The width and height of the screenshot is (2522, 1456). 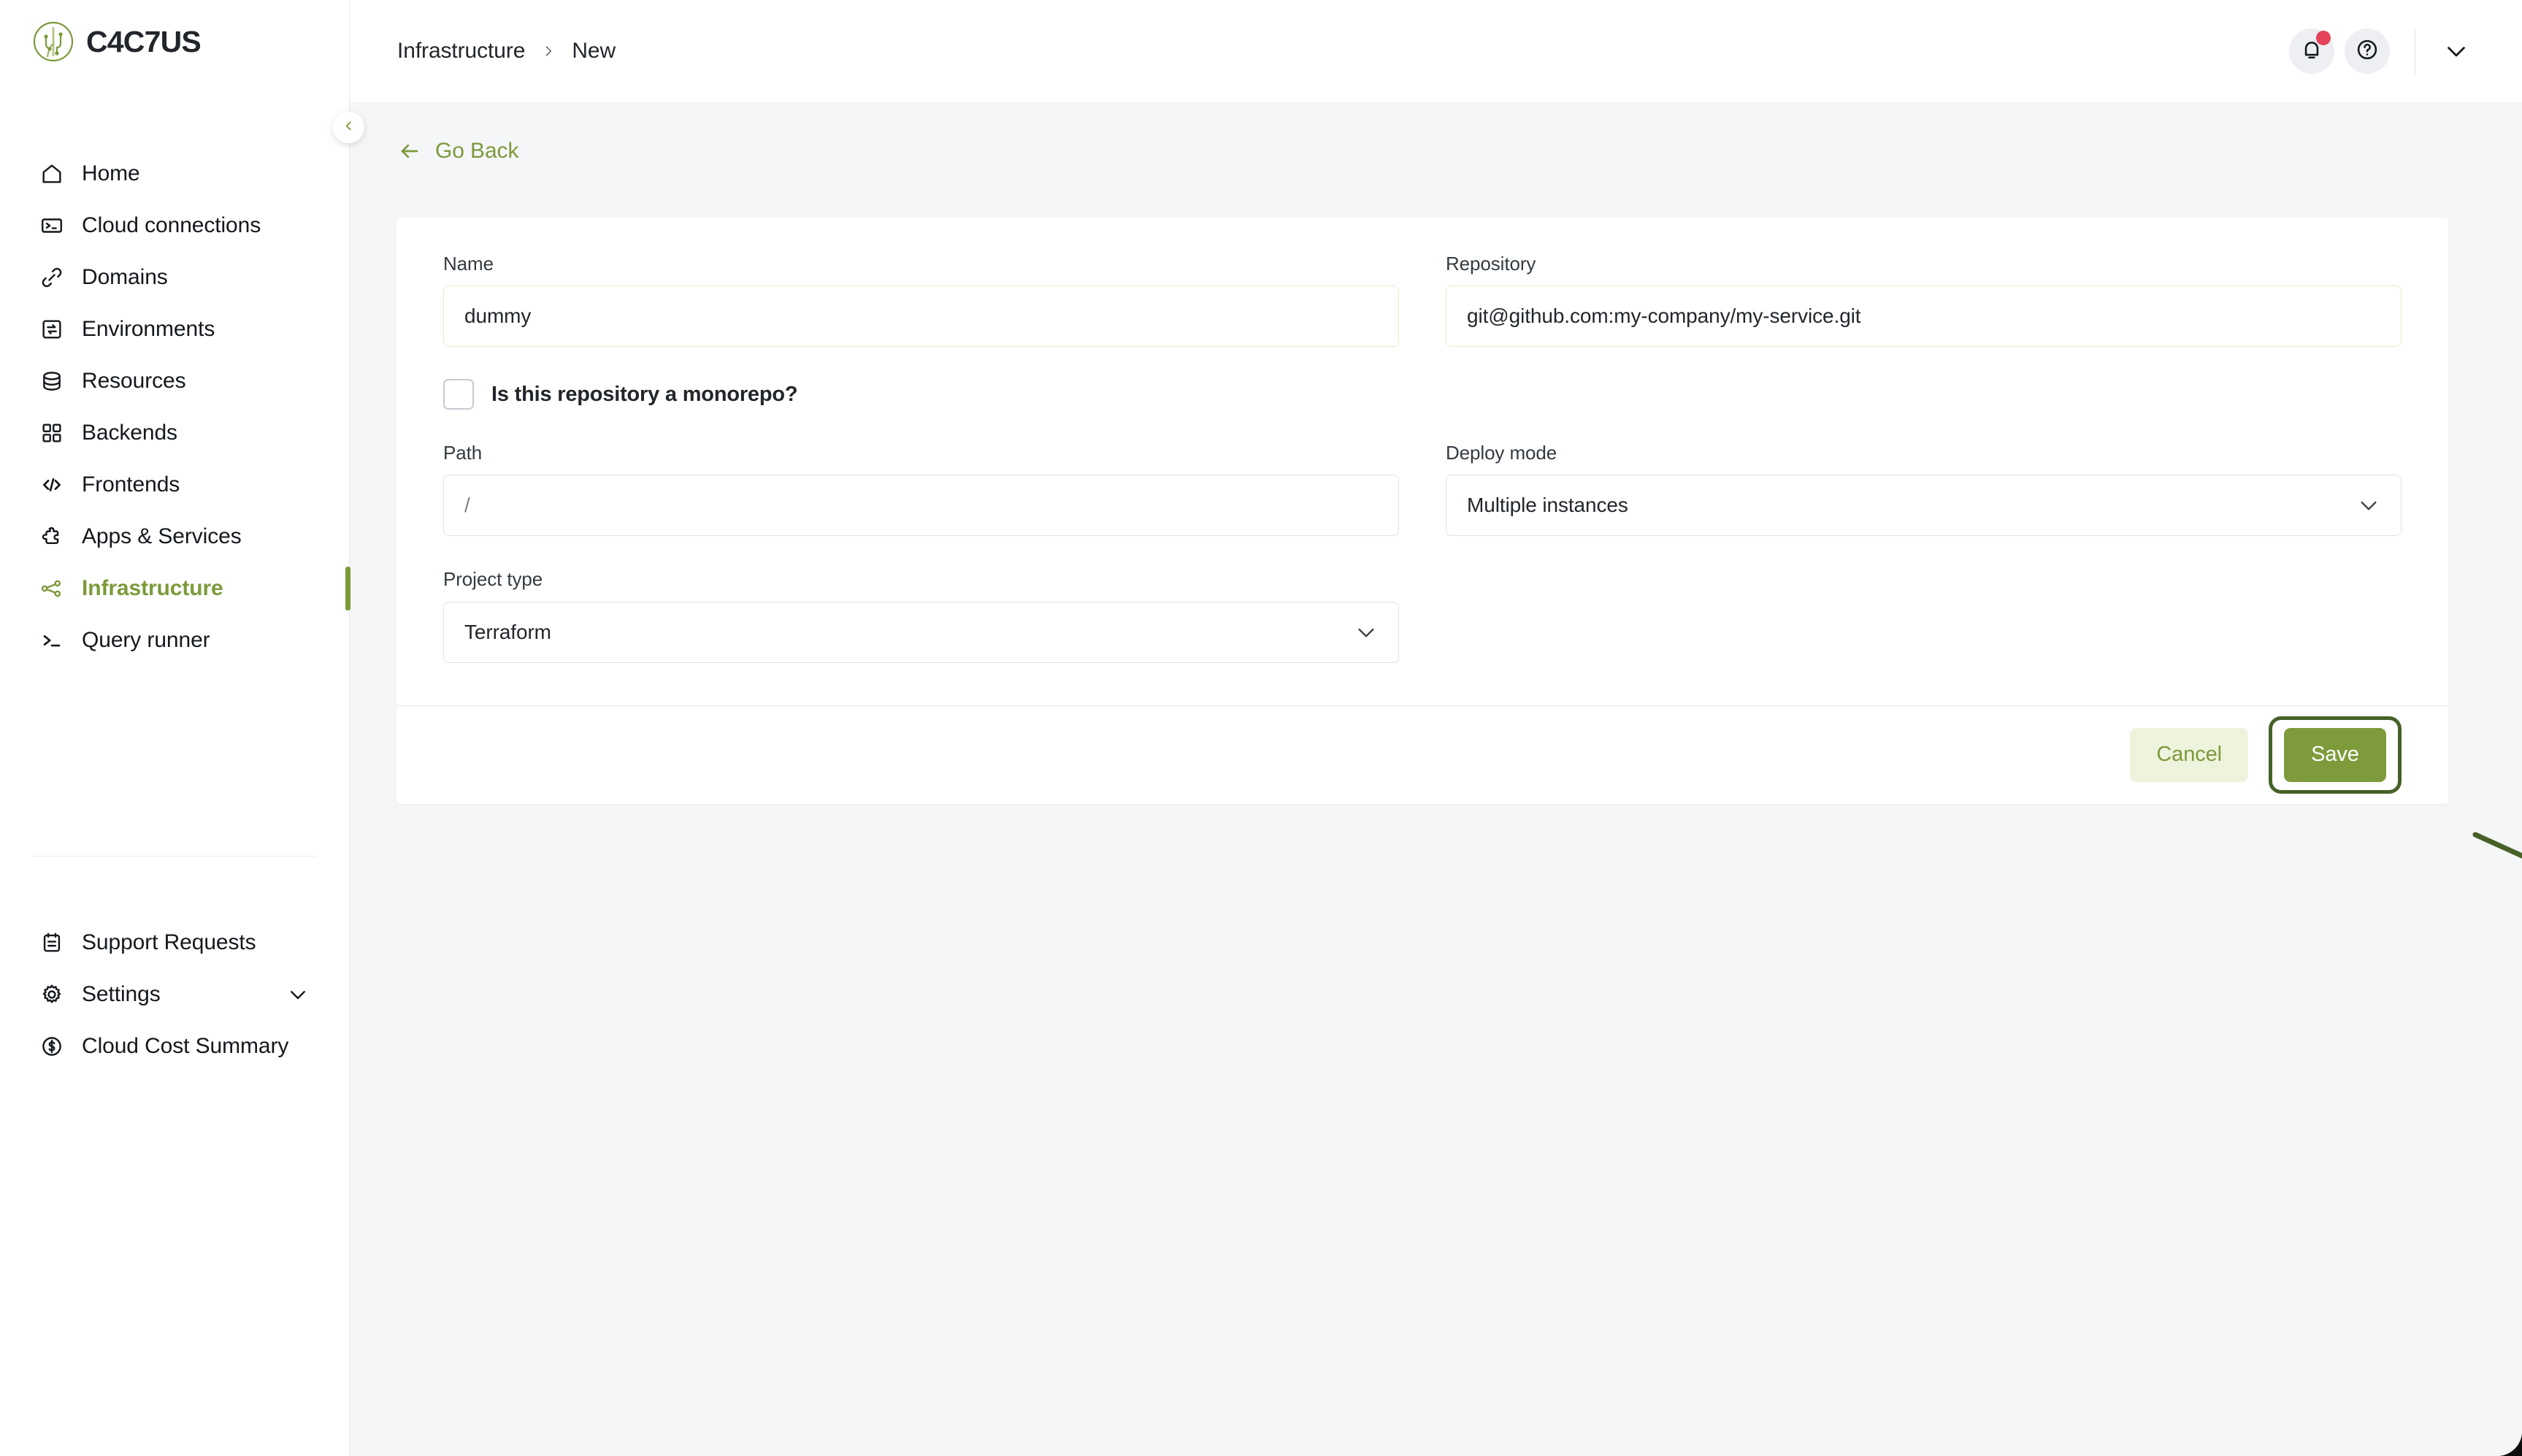 I want to click on link-icon, so click(x=51, y=277).